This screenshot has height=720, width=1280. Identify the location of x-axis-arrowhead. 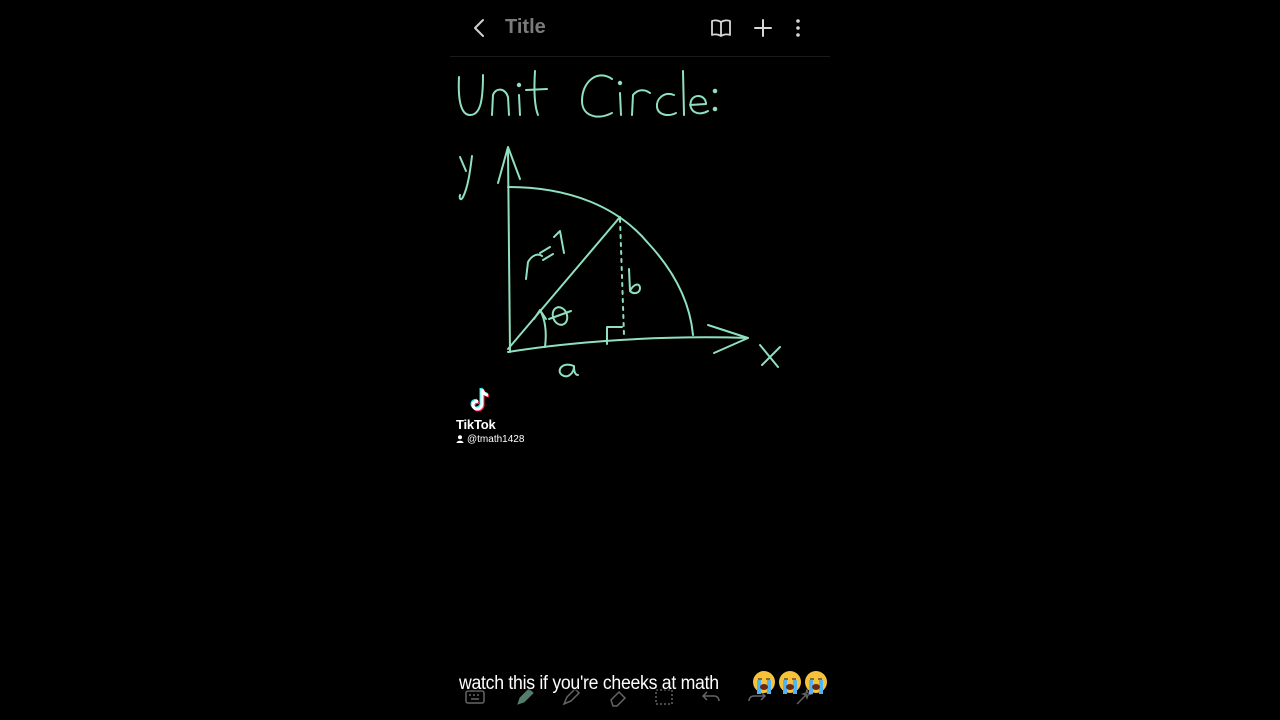
(728, 339).